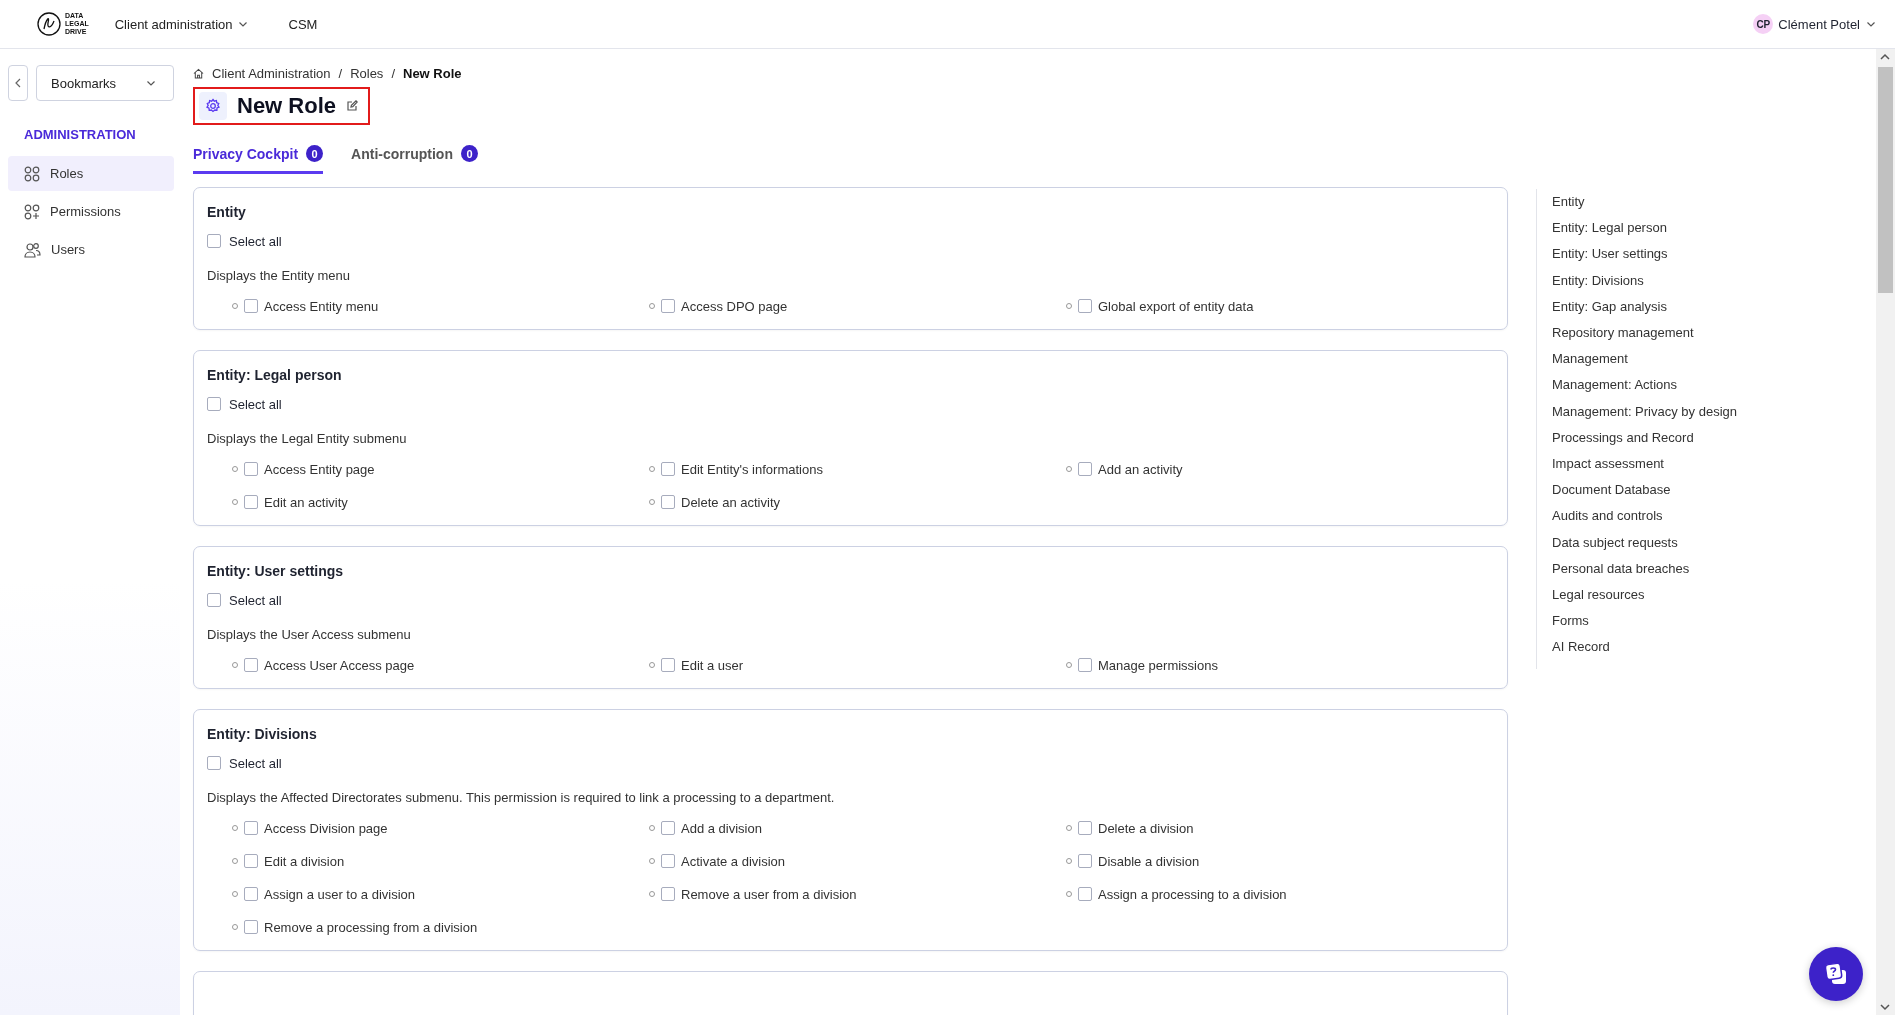 This screenshot has width=1895, height=1015. Describe the element at coordinates (1644, 569) in the screenshot. I see `outline-link: Personal data breaches` at that location.